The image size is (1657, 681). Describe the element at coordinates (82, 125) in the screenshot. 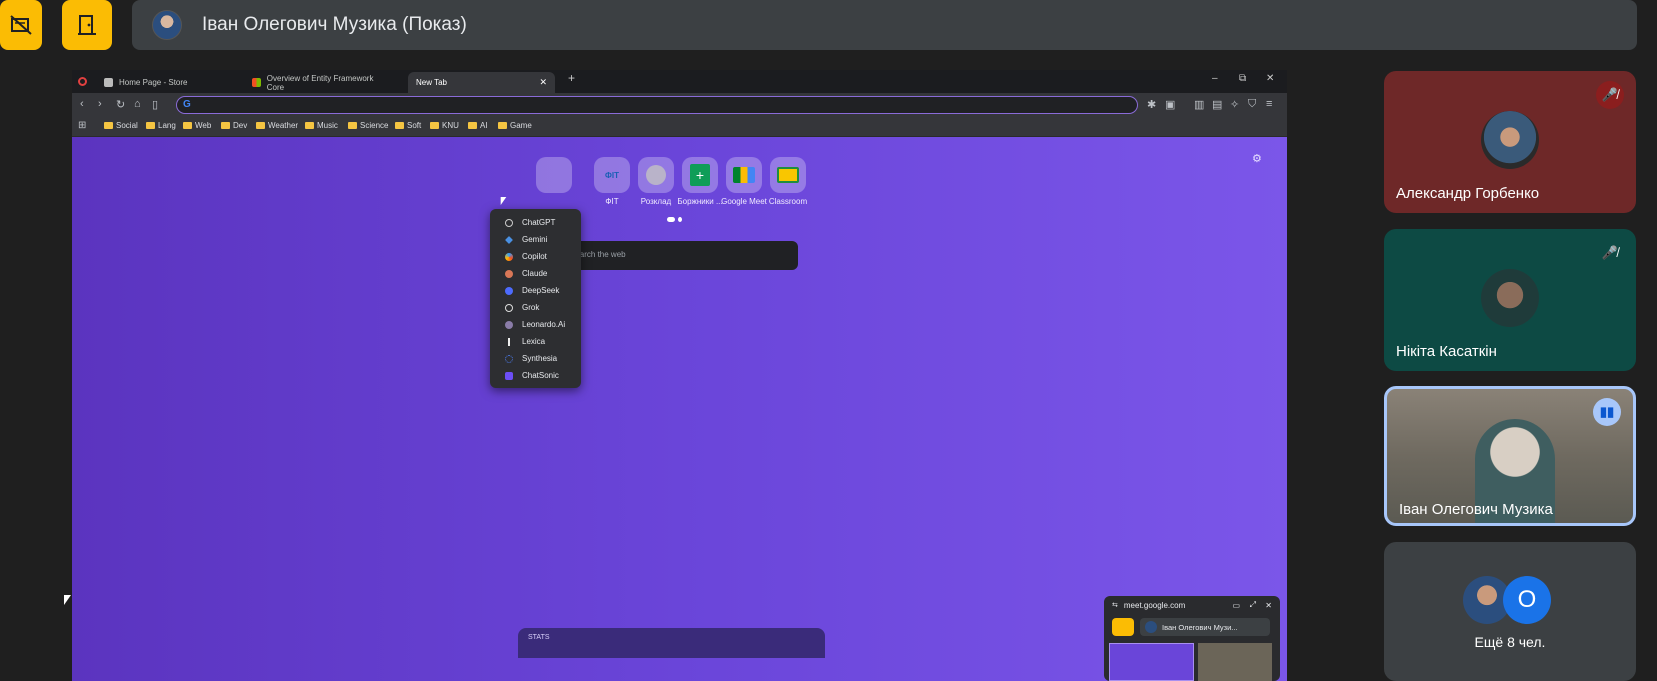

I see `apps-grid-icon: ⊞` at that location.